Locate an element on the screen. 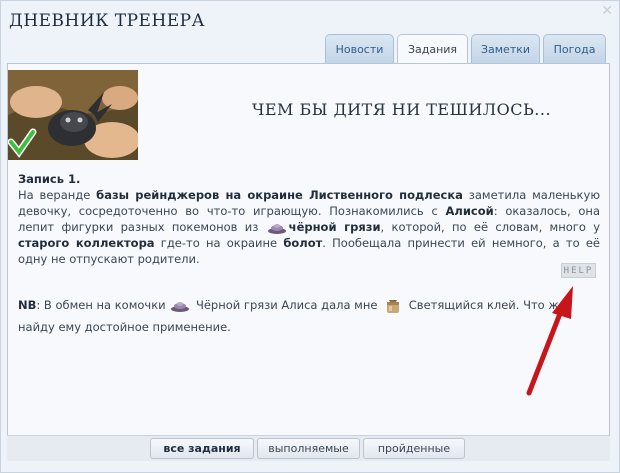 The width and height of the screenshot is (620, 473). tab-notes: Заметки is located at coordinates (505, 48).